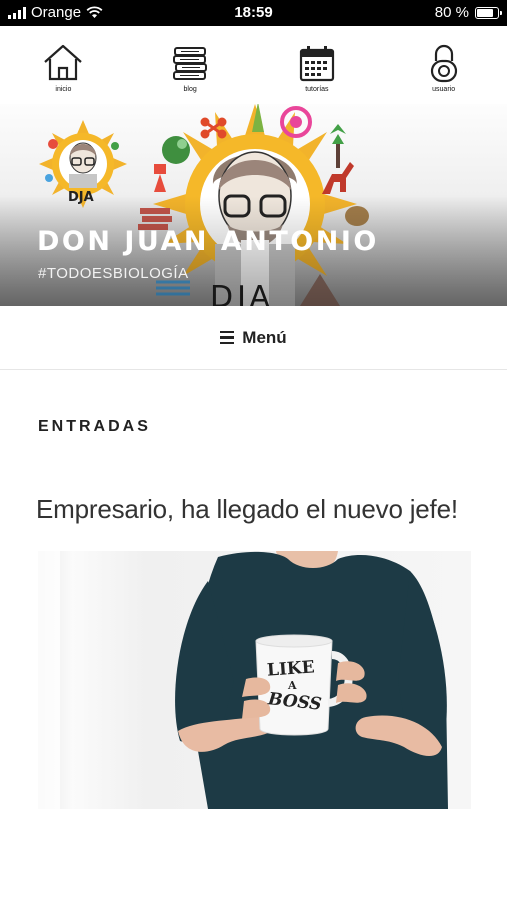 This screenshot has height=900, width=507. What do you see at coordinates (444, 89) in the screenshot?
I see `nav-label-usuario: usuario` at bounding box center [444, 89].